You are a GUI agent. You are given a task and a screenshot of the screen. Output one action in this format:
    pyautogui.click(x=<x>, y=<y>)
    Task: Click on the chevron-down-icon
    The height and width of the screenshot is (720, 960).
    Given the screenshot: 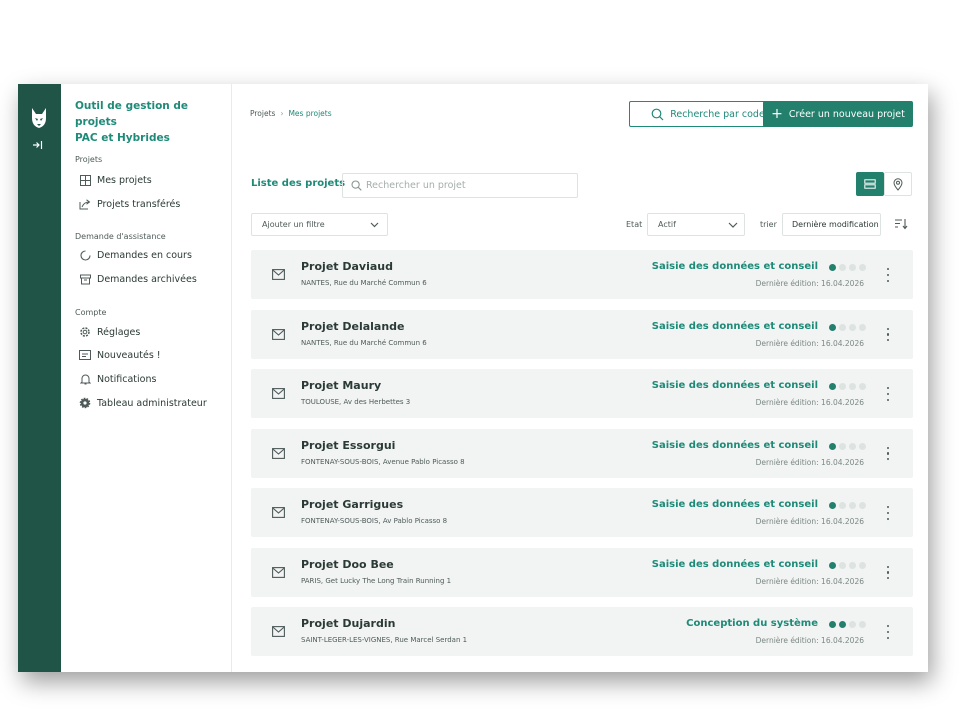 What is the action you would take?
    pyautogui.click(x=374, y=224)
    